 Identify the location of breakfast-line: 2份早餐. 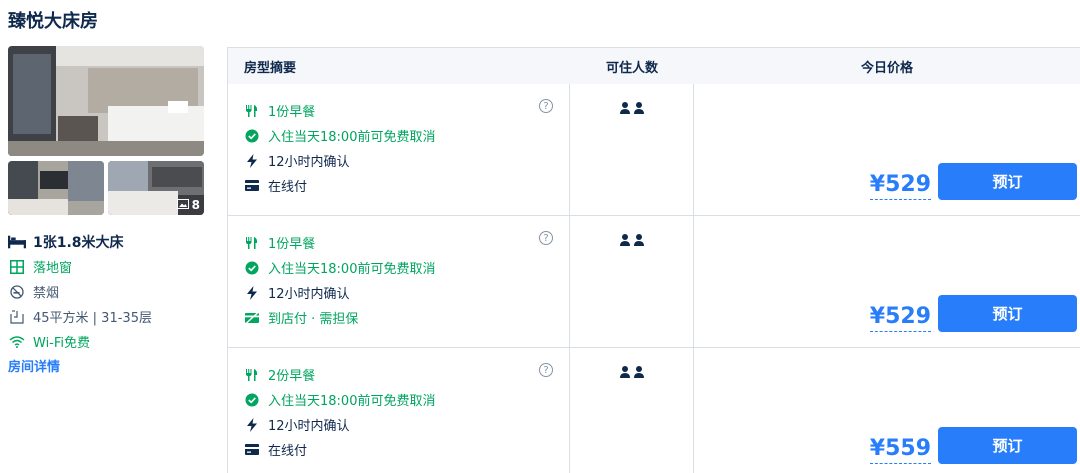
(406, 374).